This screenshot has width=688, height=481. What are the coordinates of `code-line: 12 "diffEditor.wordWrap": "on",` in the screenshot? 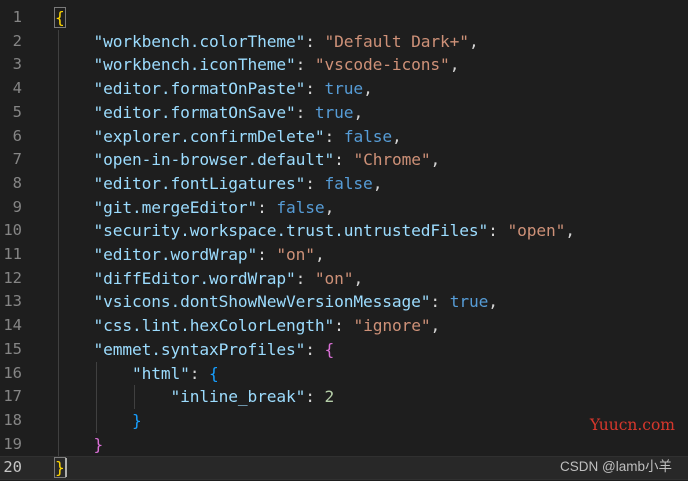 It's located at (344, 279).